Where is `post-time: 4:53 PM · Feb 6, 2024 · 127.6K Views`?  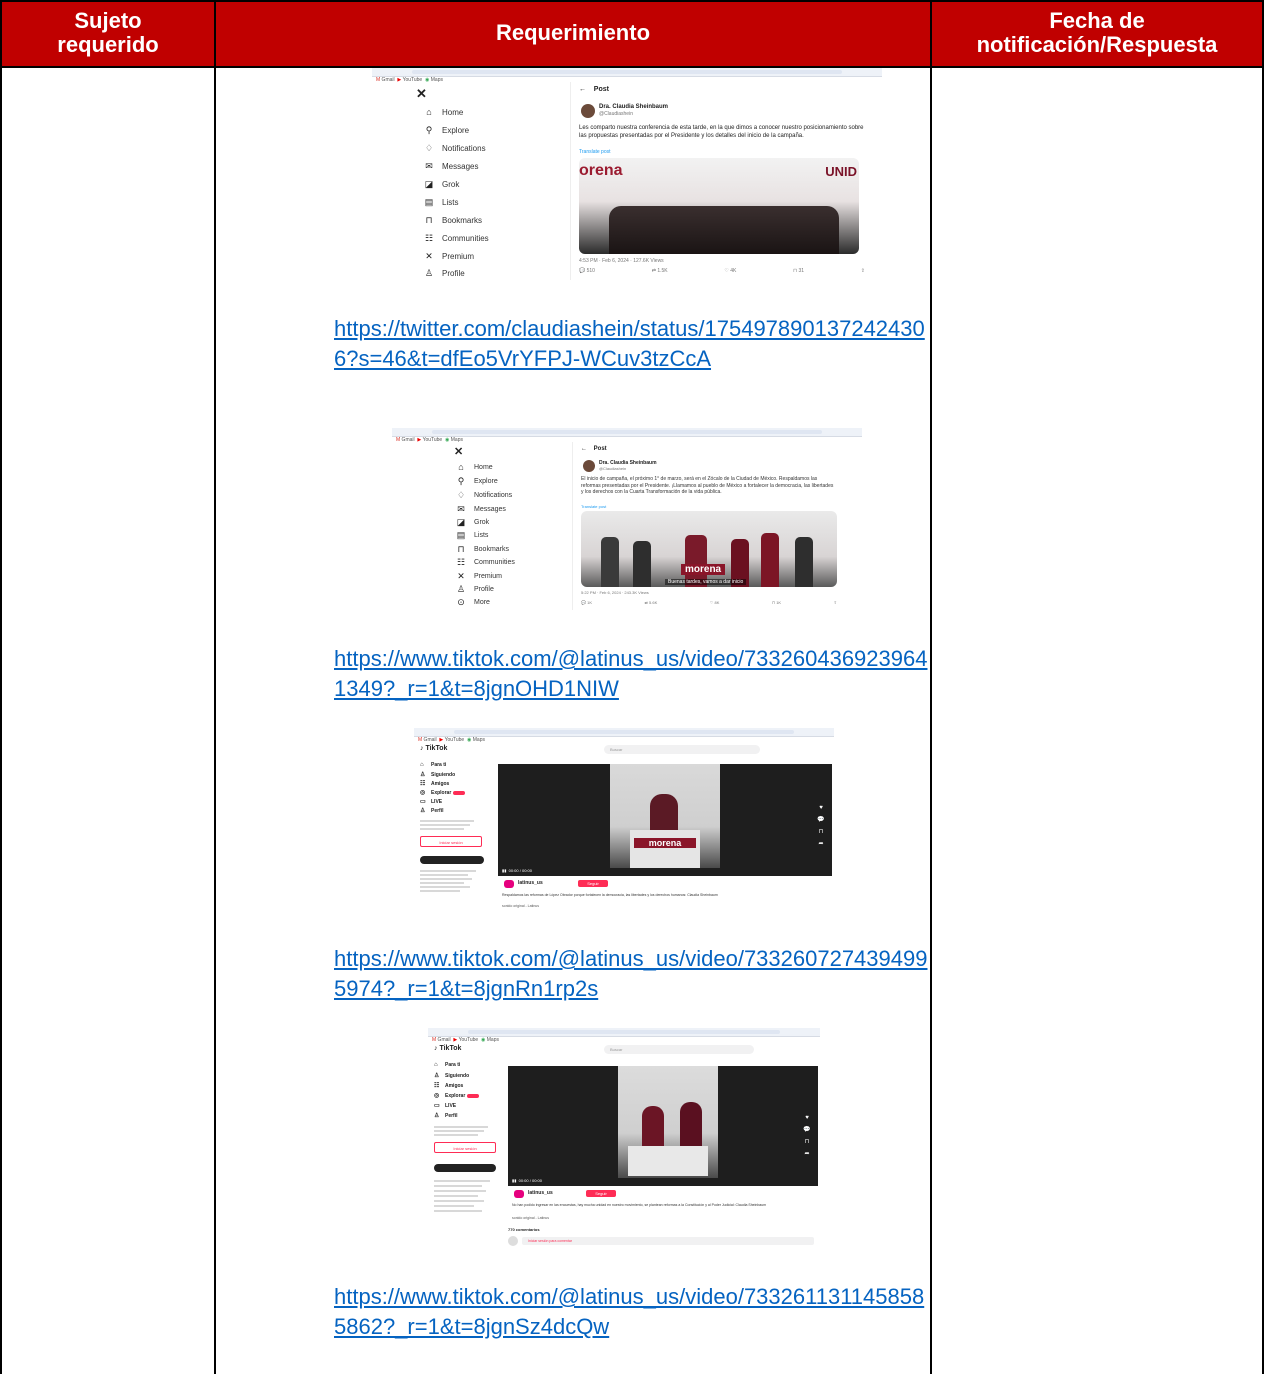
post-time: 4:53 PM · Feb 6, 2024 · 127.6K Views is located at coordinates (621, 261).